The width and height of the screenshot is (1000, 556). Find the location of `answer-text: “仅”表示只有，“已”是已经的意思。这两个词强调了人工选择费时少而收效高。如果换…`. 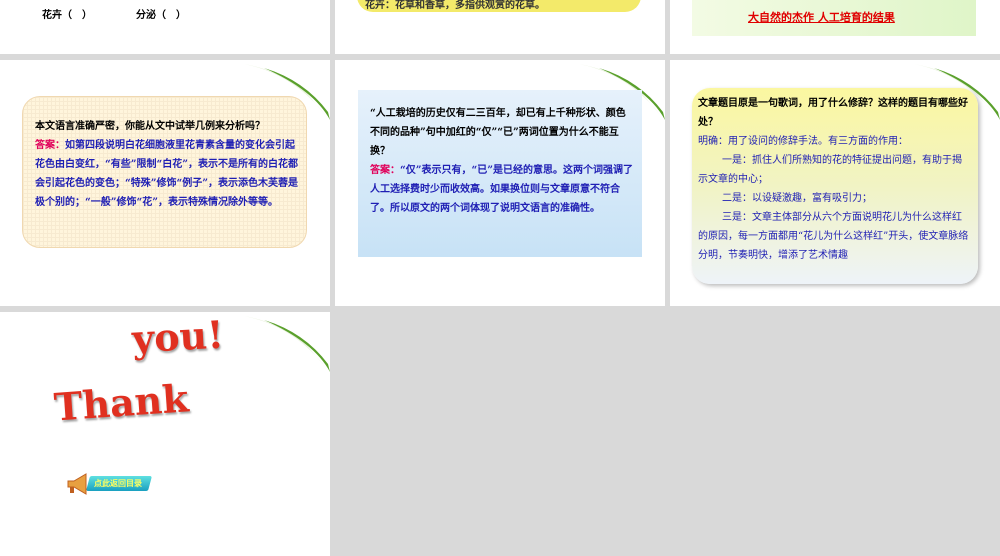

answer-text: “仅”表示只有，“已”是已经的意思。这两个词强调了人工选择费时少而收效高。如果换… is located at coordinates (502, 189).